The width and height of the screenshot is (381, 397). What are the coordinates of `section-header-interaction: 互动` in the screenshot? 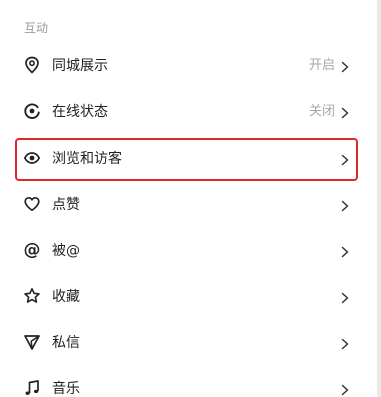 It's located at (36, 28).